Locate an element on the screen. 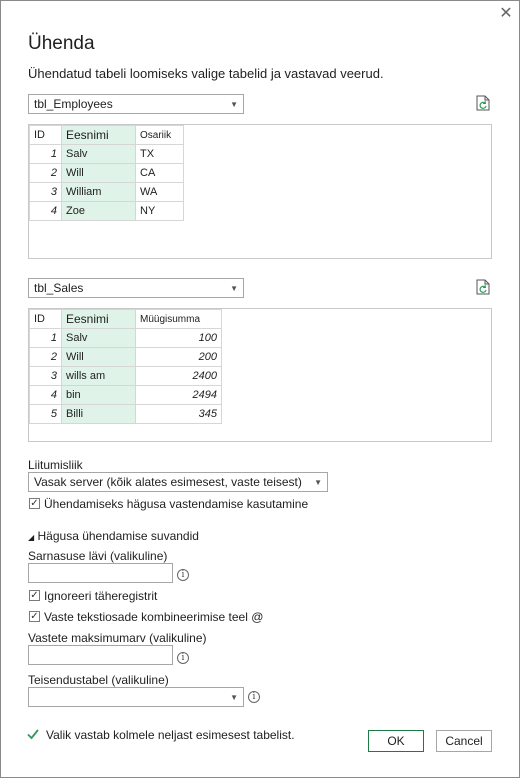 The height and width of the screenshot is (778, 520). ok-button: OK is located at coordinates (396, 741).